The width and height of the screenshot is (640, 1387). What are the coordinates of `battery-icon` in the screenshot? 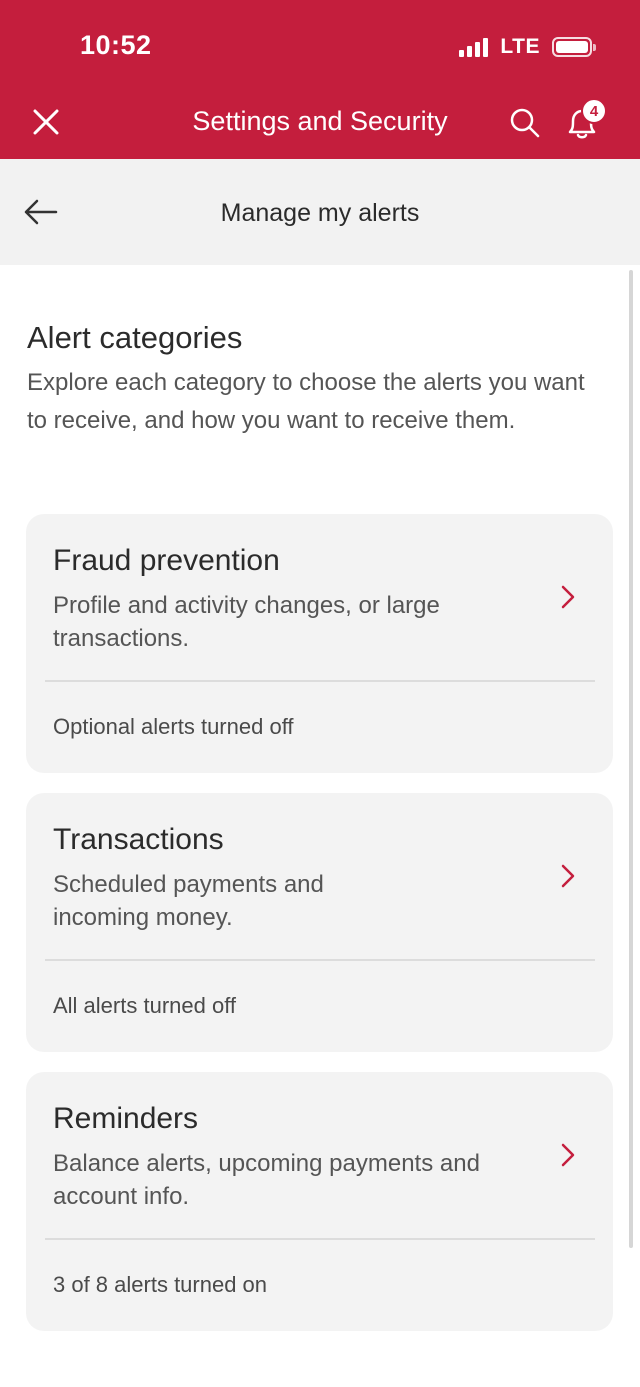 It's located at (574, 47).